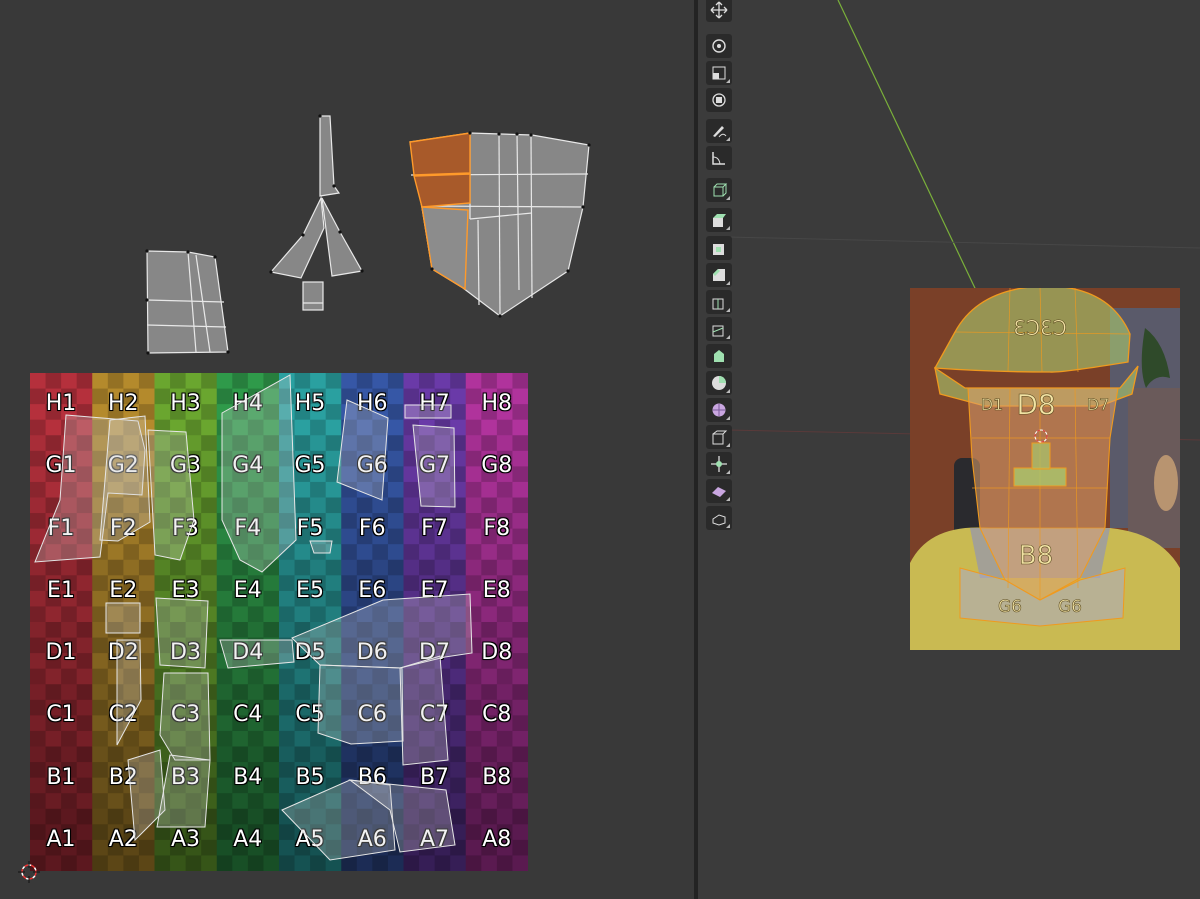 Image resolution: width=1200 pixels, height=899 pixels. Describe the element at coordinates (719, 464) in the screenshot. I see `shrink-fatten-tool-button` at that location.